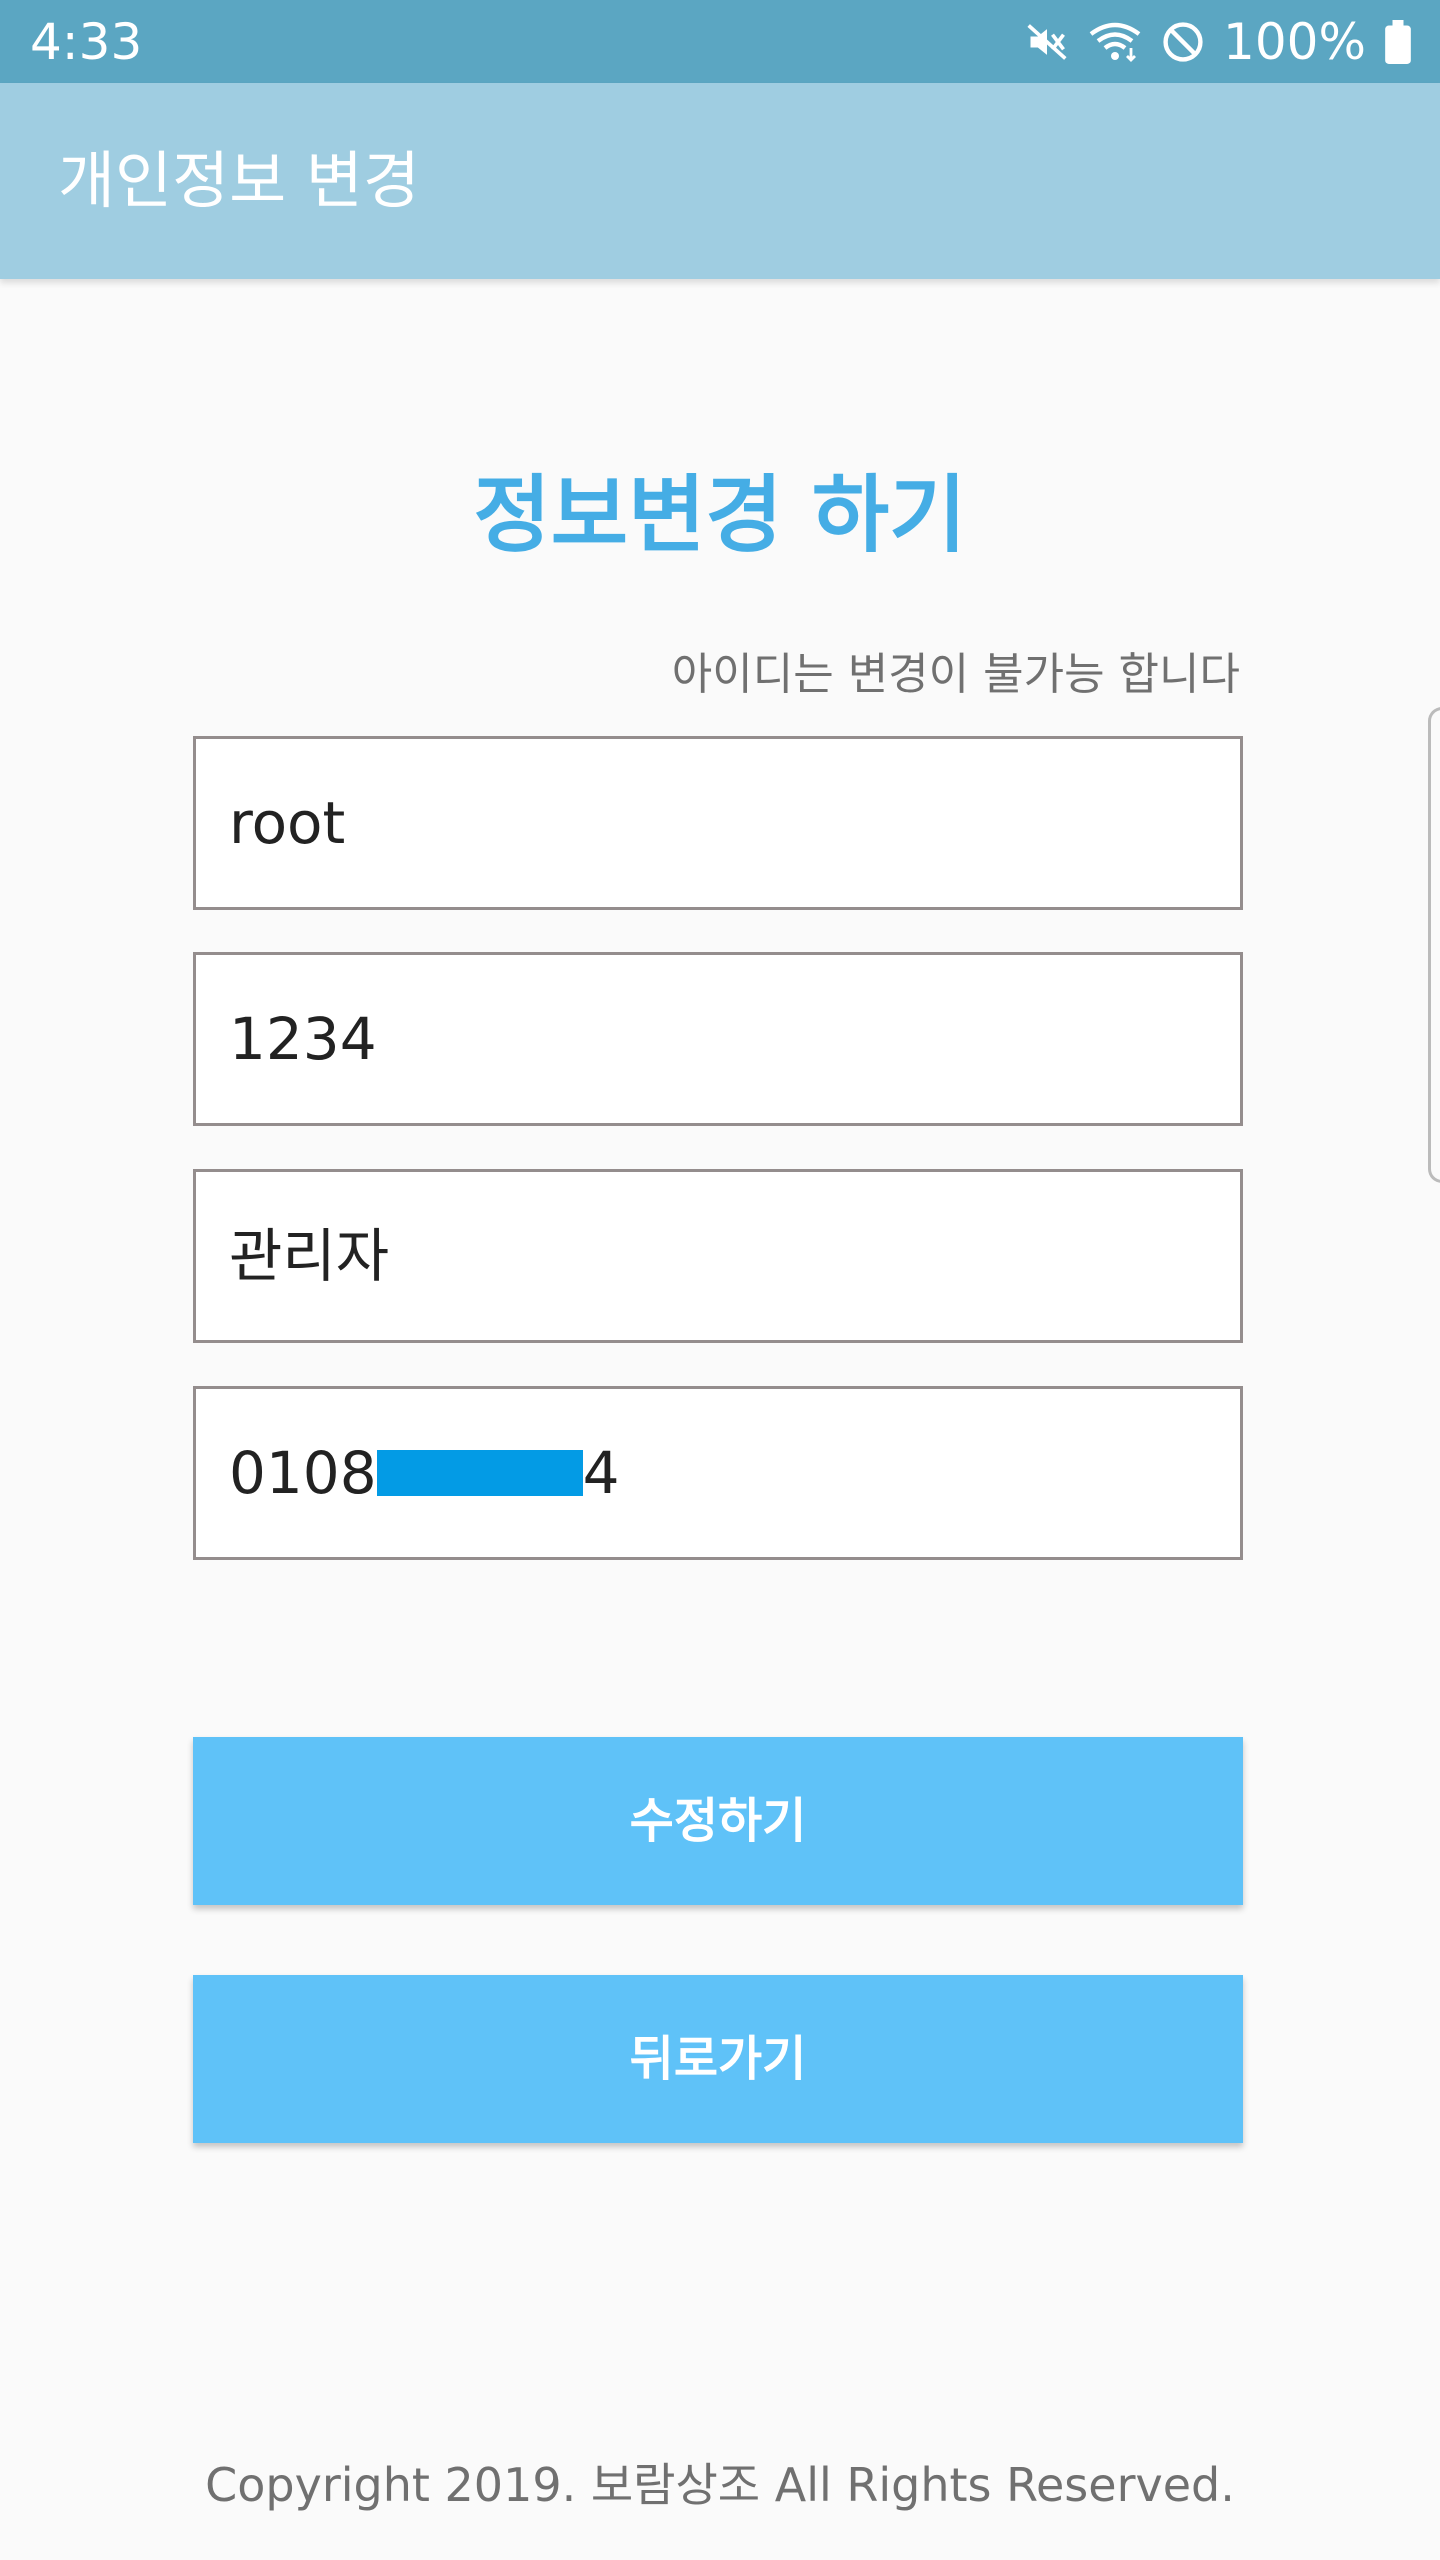  I want to click on back-button: 뒤로가기, so click(718, 2059).